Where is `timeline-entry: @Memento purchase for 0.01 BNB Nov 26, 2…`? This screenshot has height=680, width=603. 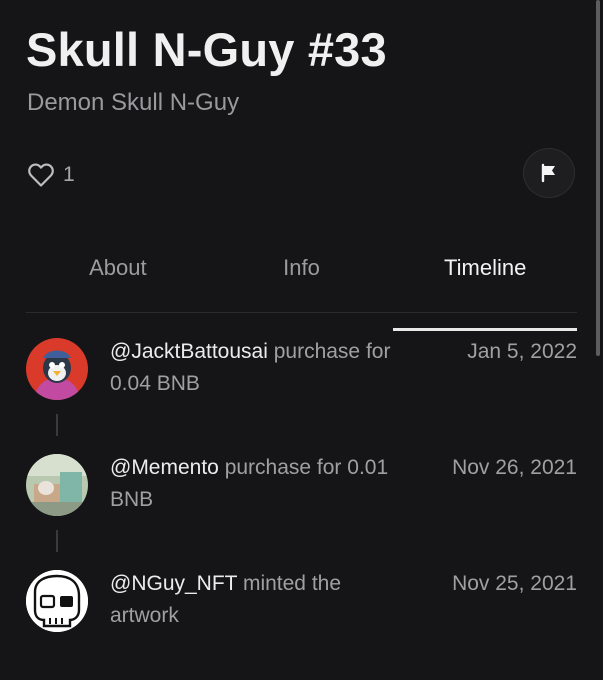 timeline-entry: @Memento purchase for 0.01 BNB Nov 26, 2… is located at coordinates (301, 501).